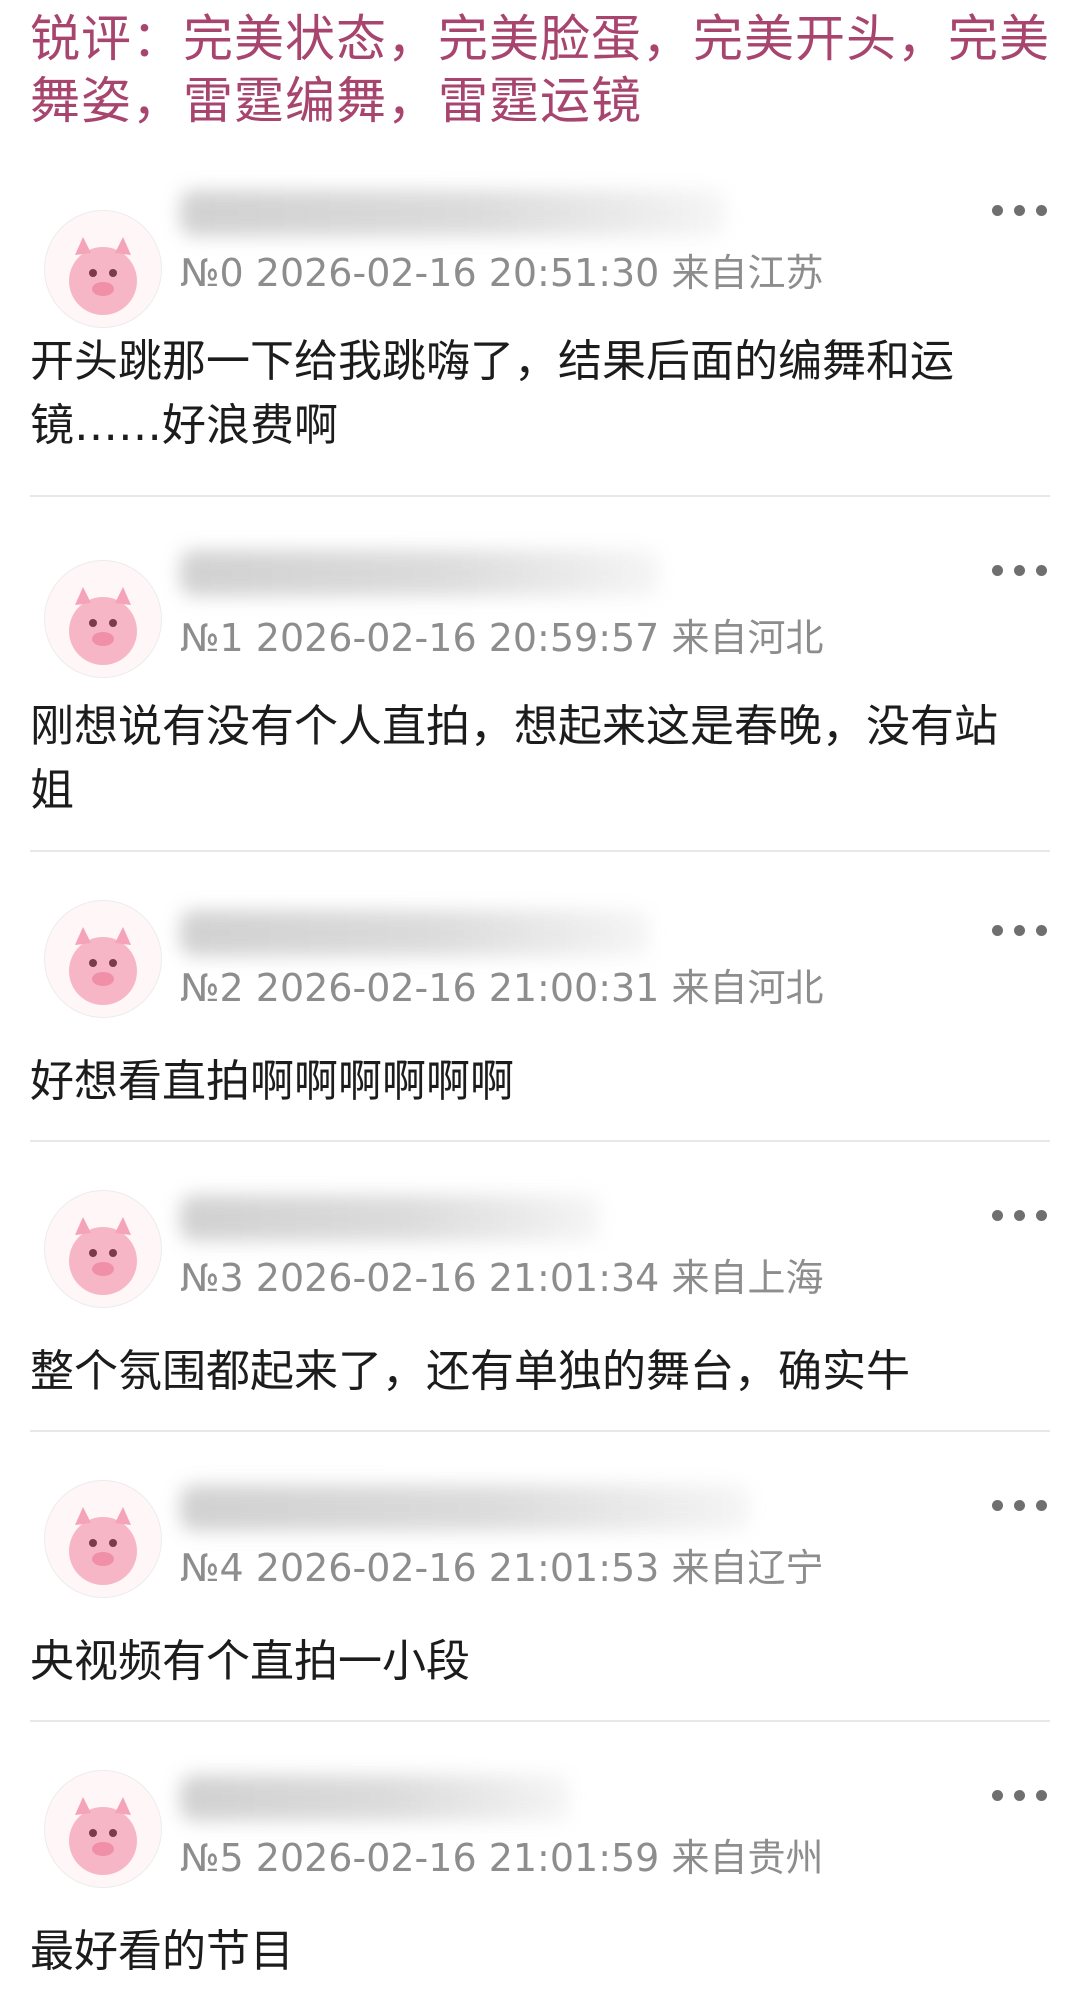 The width and height of the screenshot is (1080, 2004). What do you see at coordinates (502, 1278) in the screenshot?
I see `comment-meta: №3 2026-02-16 21:01:34 来自上海` at bounding box center [502, 1278].